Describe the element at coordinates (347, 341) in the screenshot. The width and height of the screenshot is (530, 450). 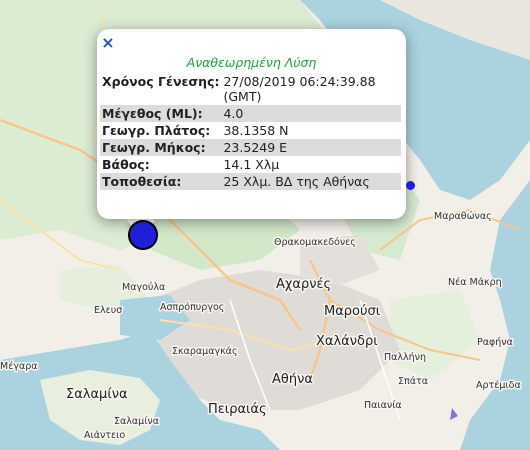
I see `place-label: Χαλάνδρι` at that location.